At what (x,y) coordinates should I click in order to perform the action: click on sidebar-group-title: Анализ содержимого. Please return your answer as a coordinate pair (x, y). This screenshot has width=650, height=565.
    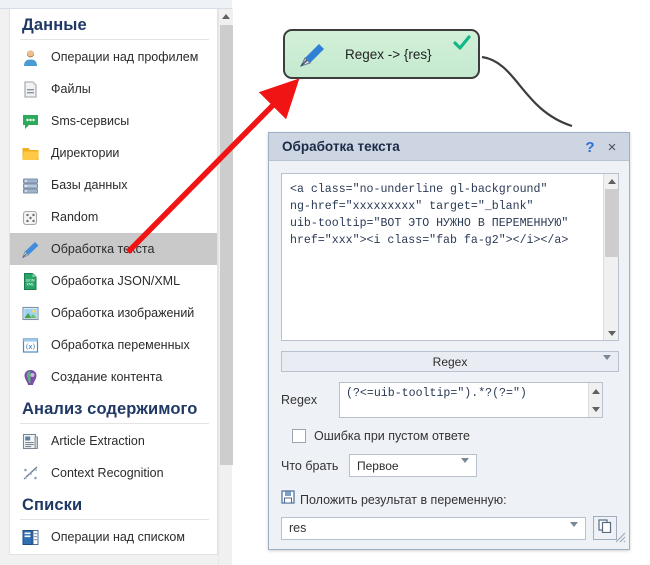
    Looking at the image, I should click on (110, 409).